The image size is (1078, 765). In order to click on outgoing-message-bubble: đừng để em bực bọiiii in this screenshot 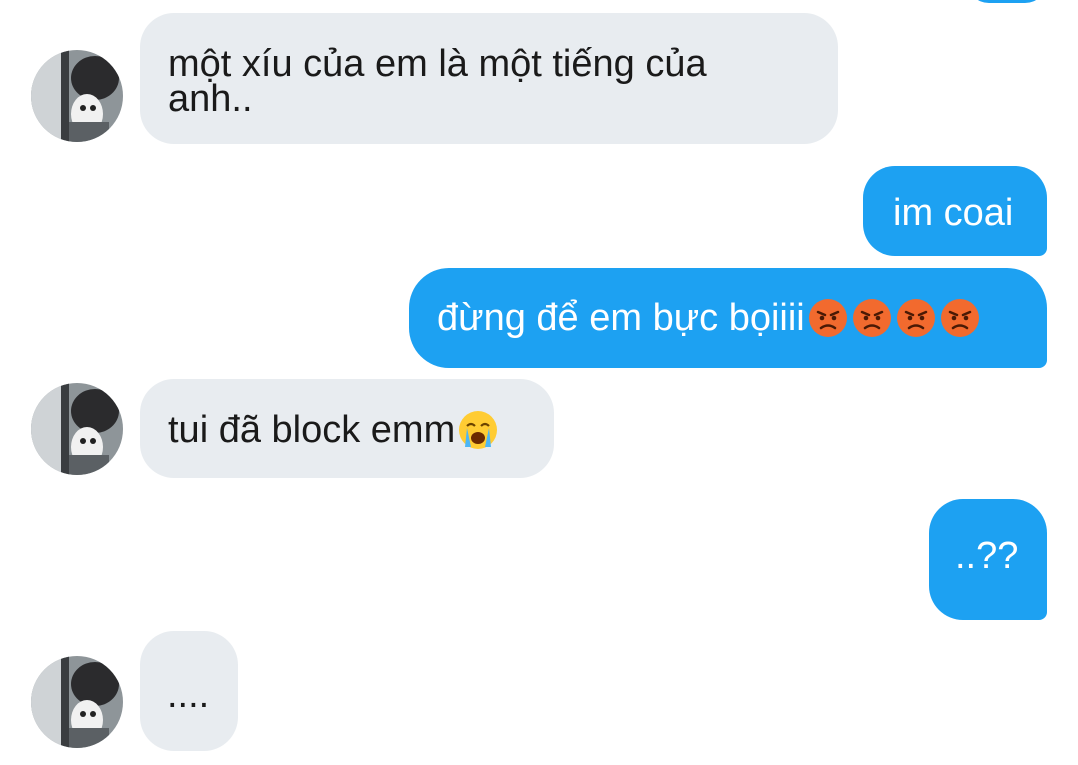, I will do `click(728, 318)`.